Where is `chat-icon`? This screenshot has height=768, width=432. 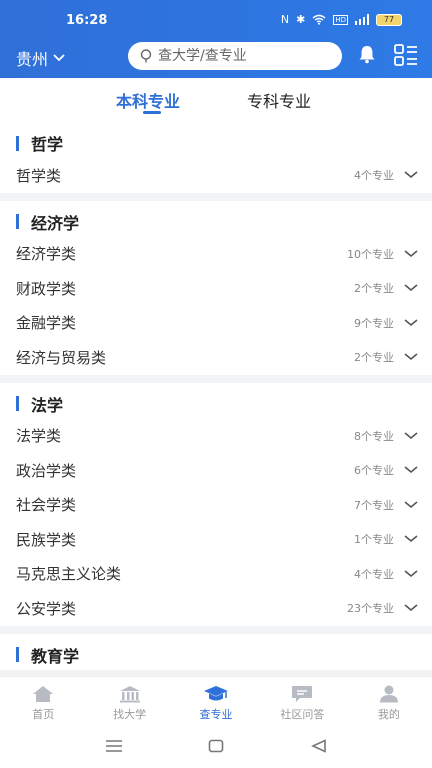 chat-icon is located at coordinates (302, 694).